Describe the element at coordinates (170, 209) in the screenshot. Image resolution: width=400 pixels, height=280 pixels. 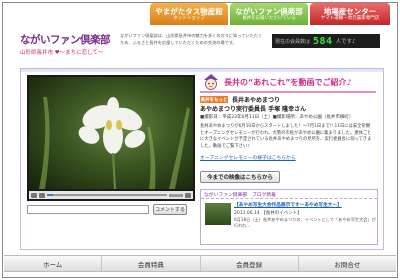
I see `comment-button: コメントする` at that location.